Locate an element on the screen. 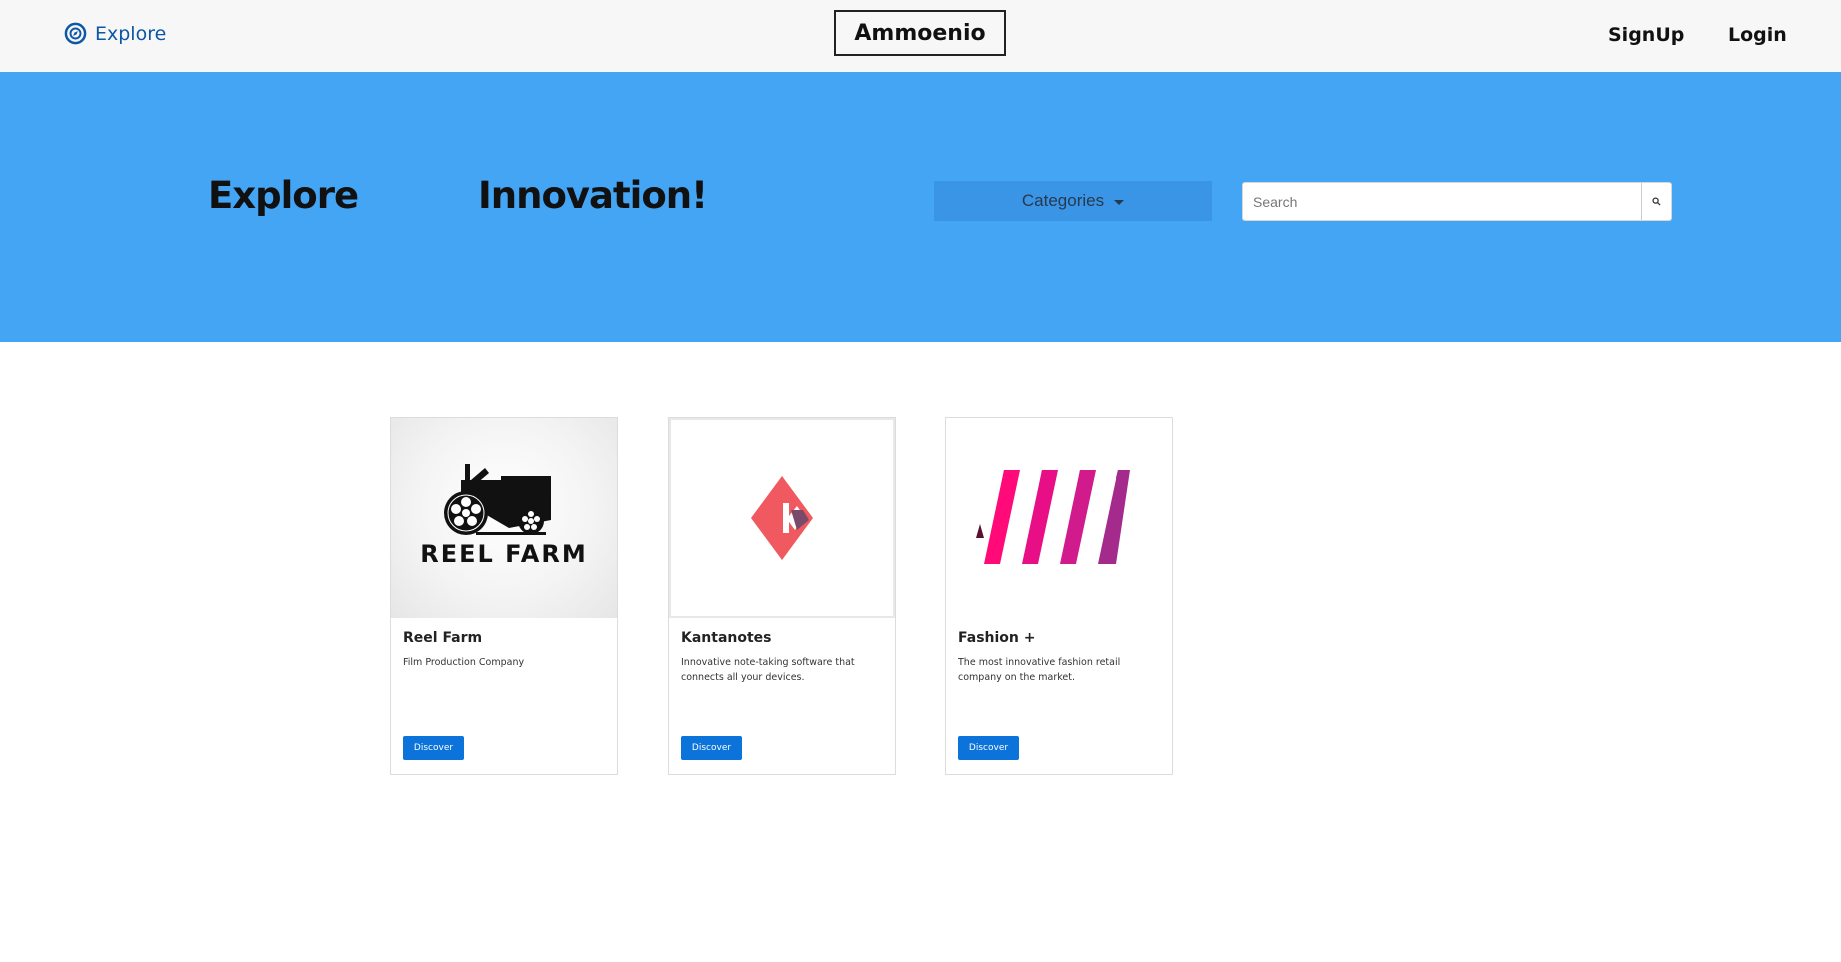 Image resolution: width=1841 pixels, height=962 pixels. kantanotes-diamond-icon is located at coordinates (782, 518).